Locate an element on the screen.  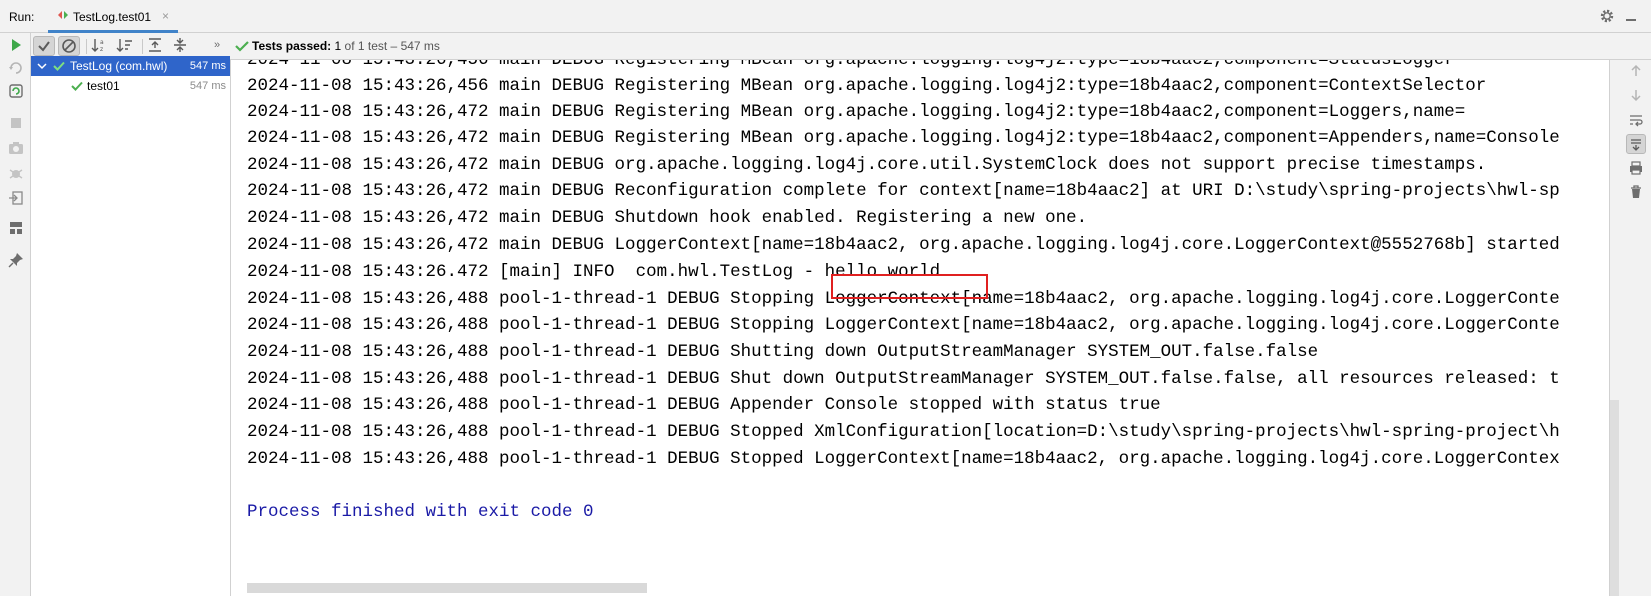
layout-icon is located at coordinates (16, 228).